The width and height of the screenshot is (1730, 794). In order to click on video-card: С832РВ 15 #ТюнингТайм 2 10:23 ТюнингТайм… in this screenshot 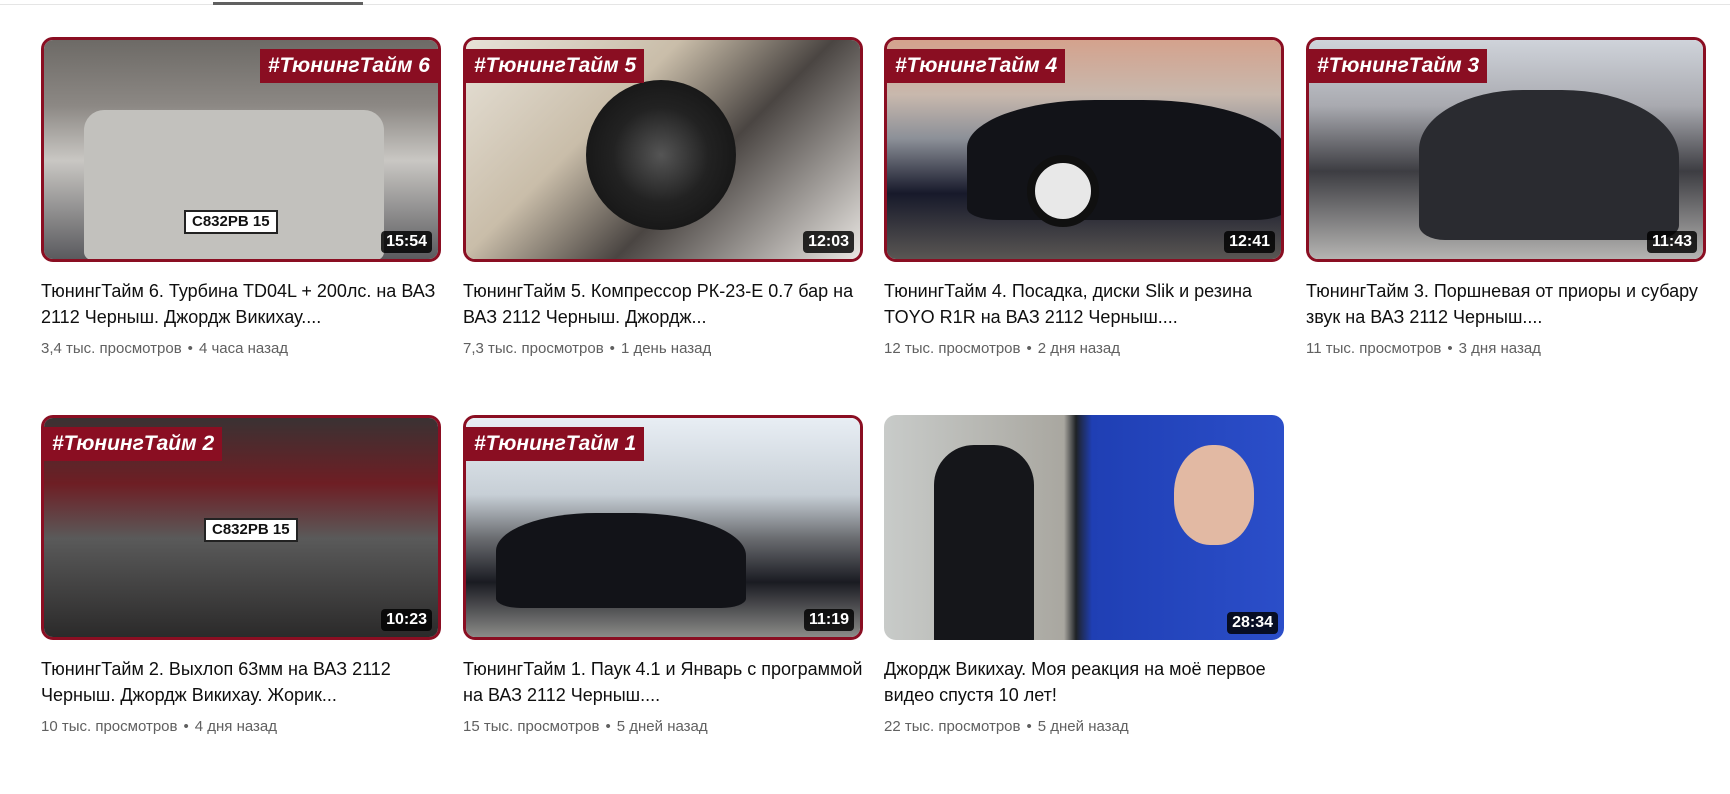, I will do `click(241, 575)`.